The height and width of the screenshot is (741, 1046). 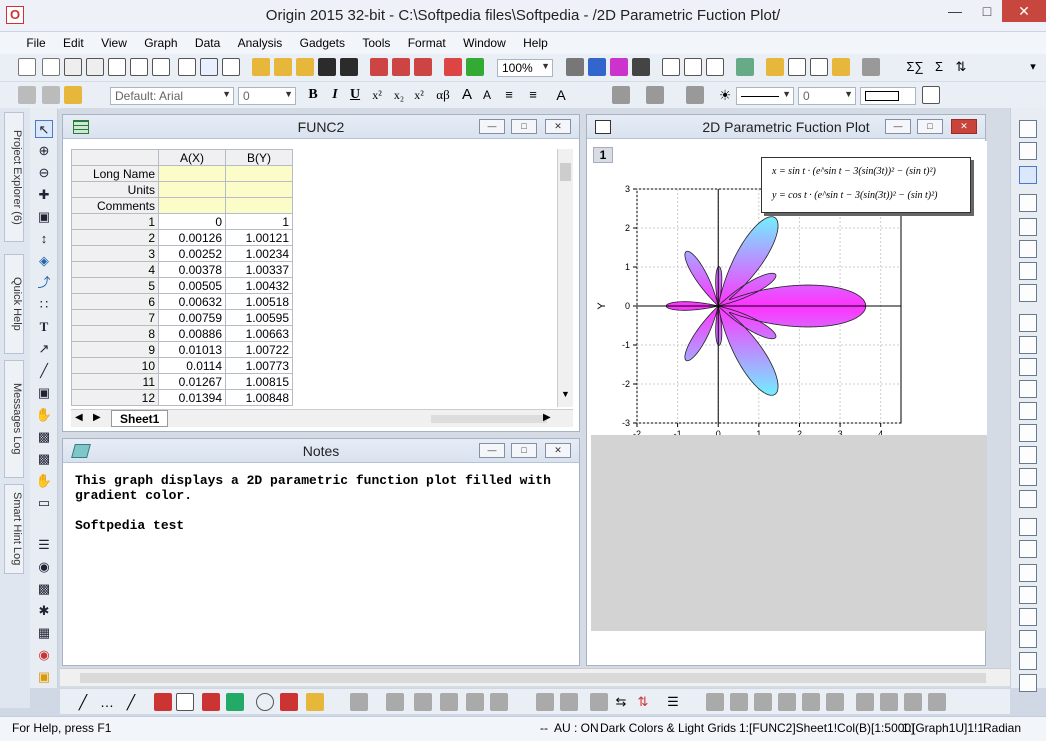 What do you see at coordinates (1028, 639) in the screenshot?
I see `ungroup-icon` at bounding box center [1028, 639].